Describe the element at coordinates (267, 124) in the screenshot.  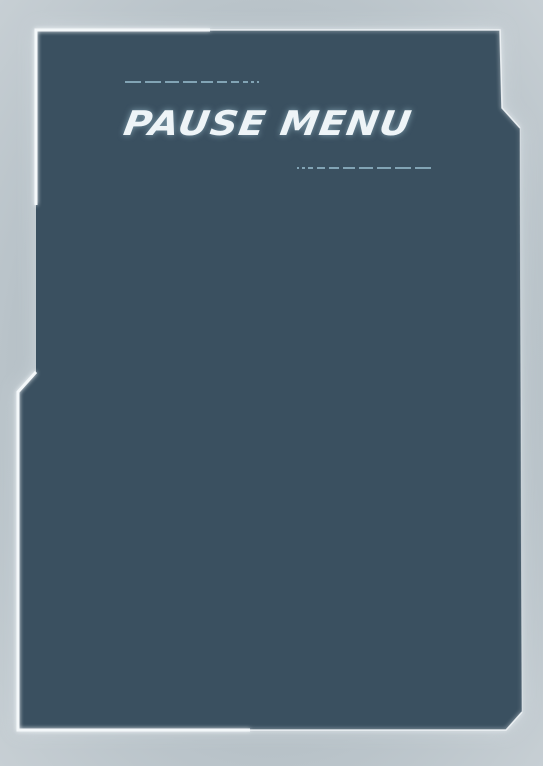
I see `page-title: Pause Menu` at that location.